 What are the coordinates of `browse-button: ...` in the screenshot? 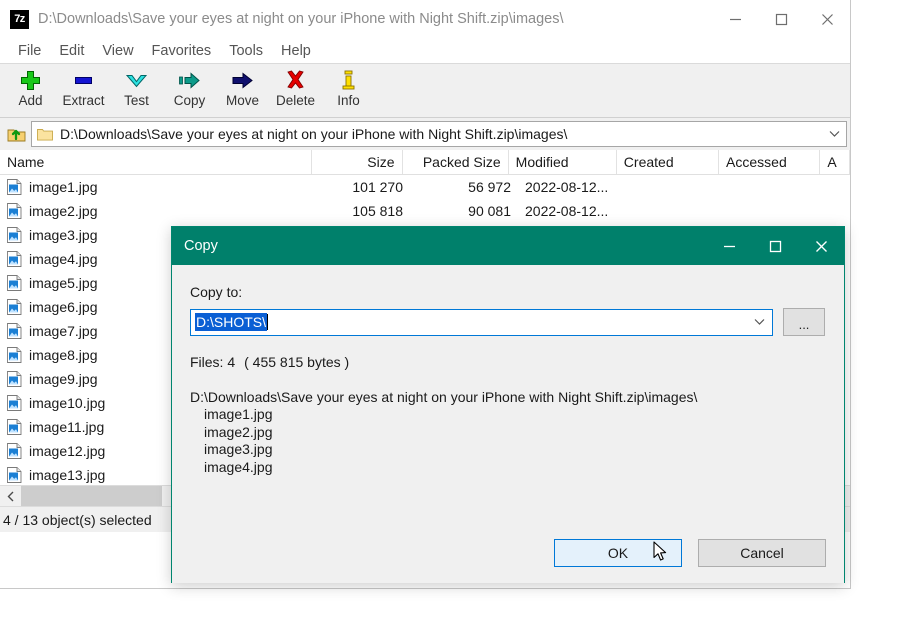 It's located at (804, 322).